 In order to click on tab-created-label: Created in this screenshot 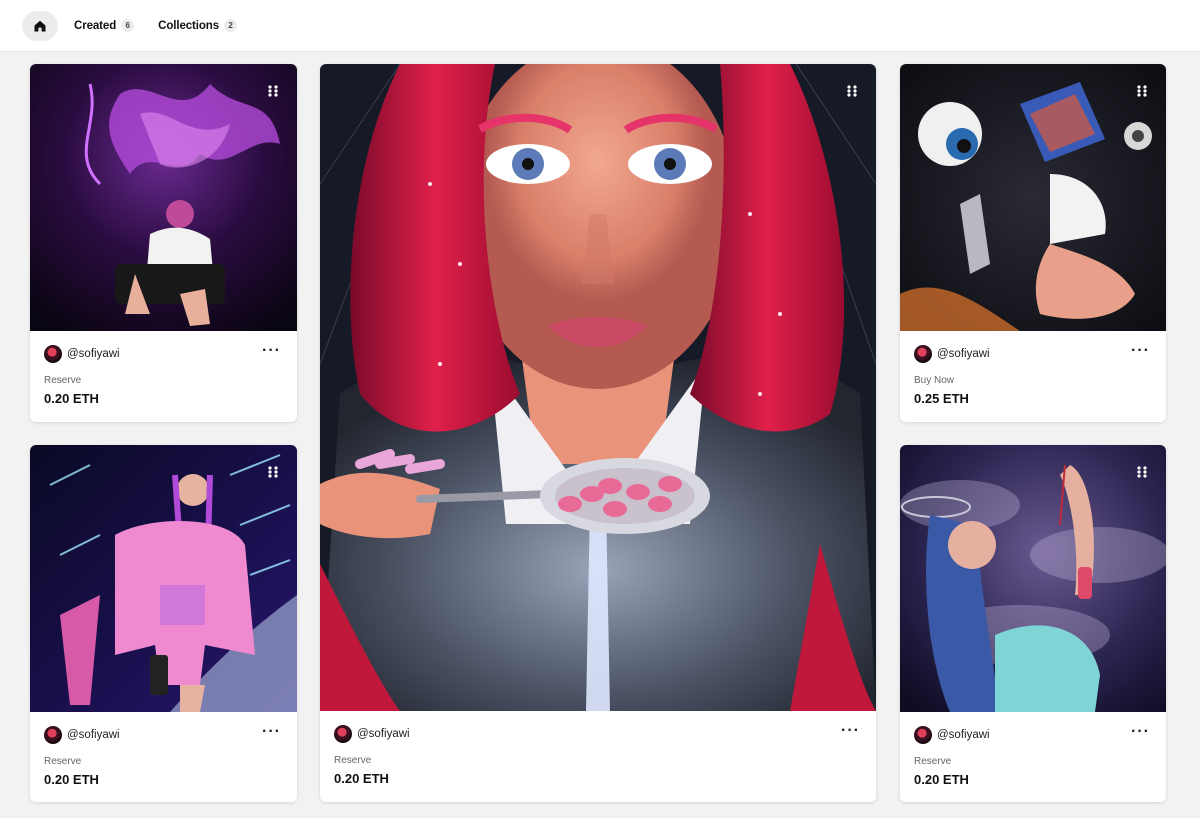, I will do `click(95, 25)`.